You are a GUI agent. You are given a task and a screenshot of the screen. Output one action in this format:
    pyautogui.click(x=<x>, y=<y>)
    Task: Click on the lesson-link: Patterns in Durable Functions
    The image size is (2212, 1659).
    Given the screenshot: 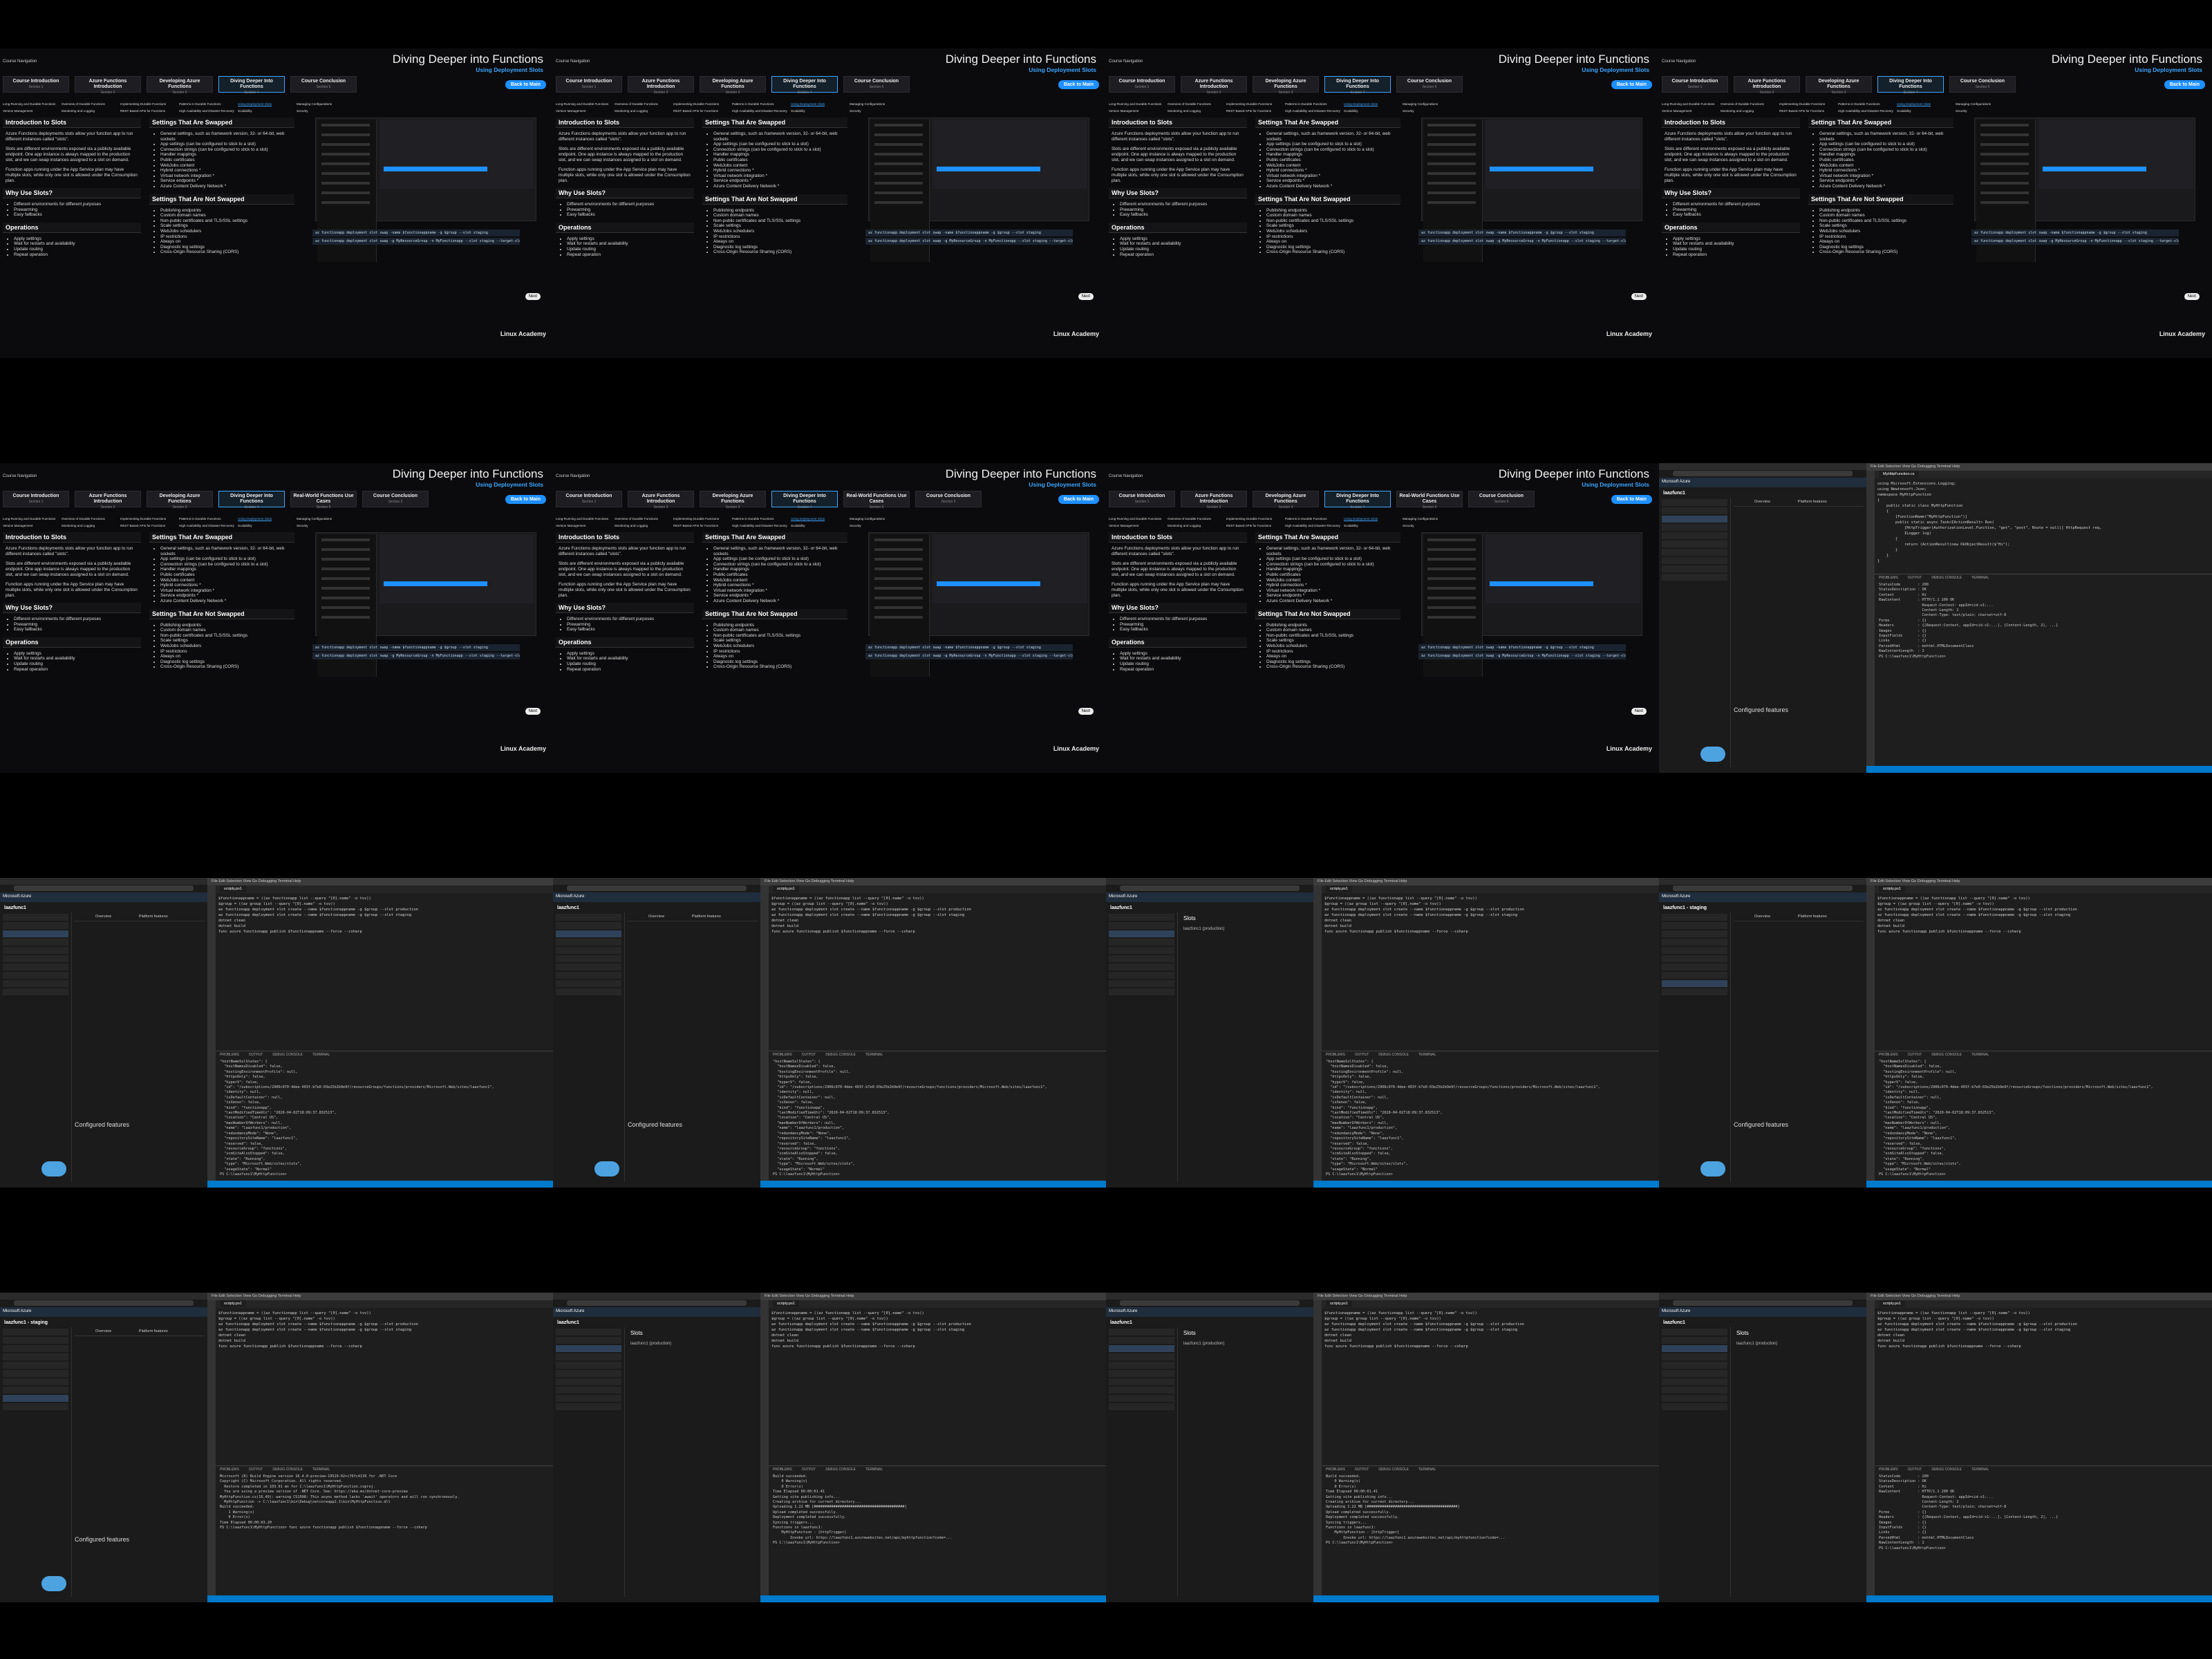 What is the action you would take?
    pyautogui.click(x=1314, y=519)
    